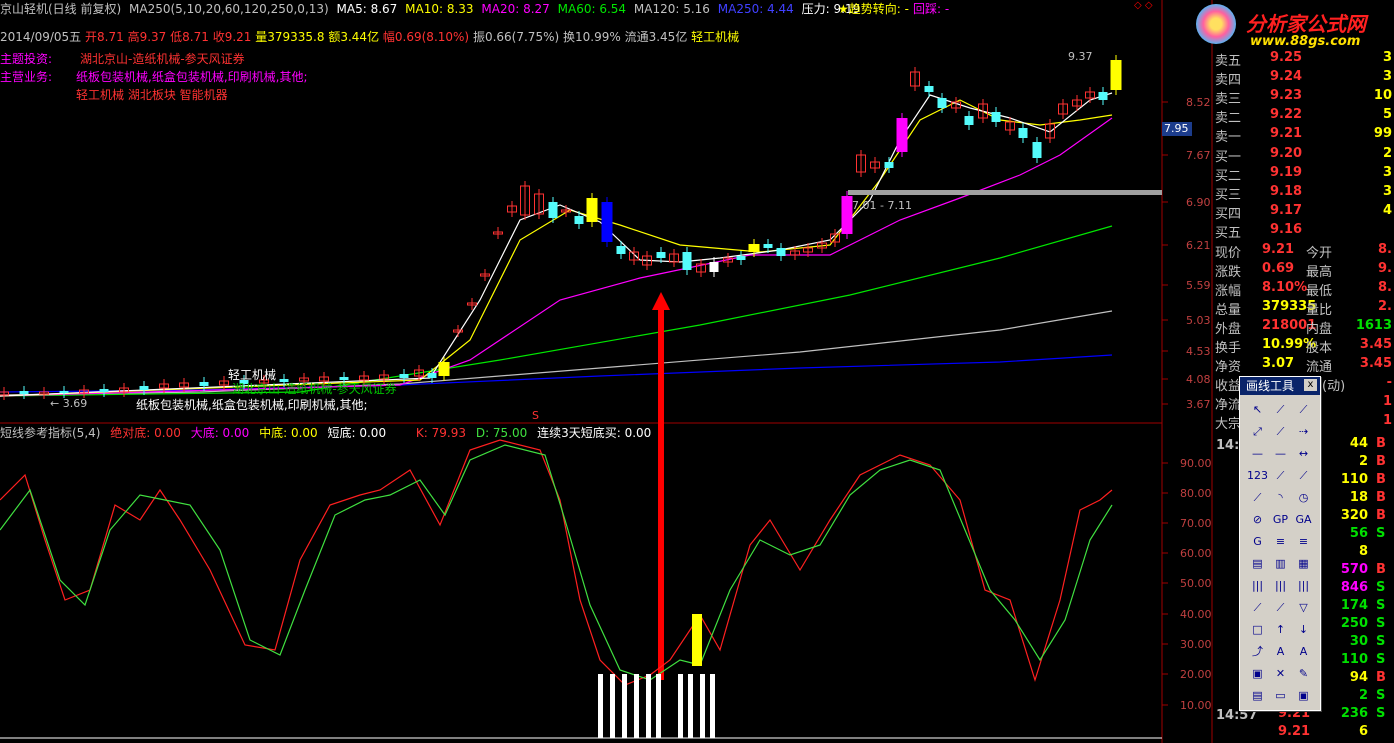 This screenshot has width=1394, height=743. Describe the element at coordinates (440, 433) in the screenshot. I see `indicator-k: K: 79.93` at that location.